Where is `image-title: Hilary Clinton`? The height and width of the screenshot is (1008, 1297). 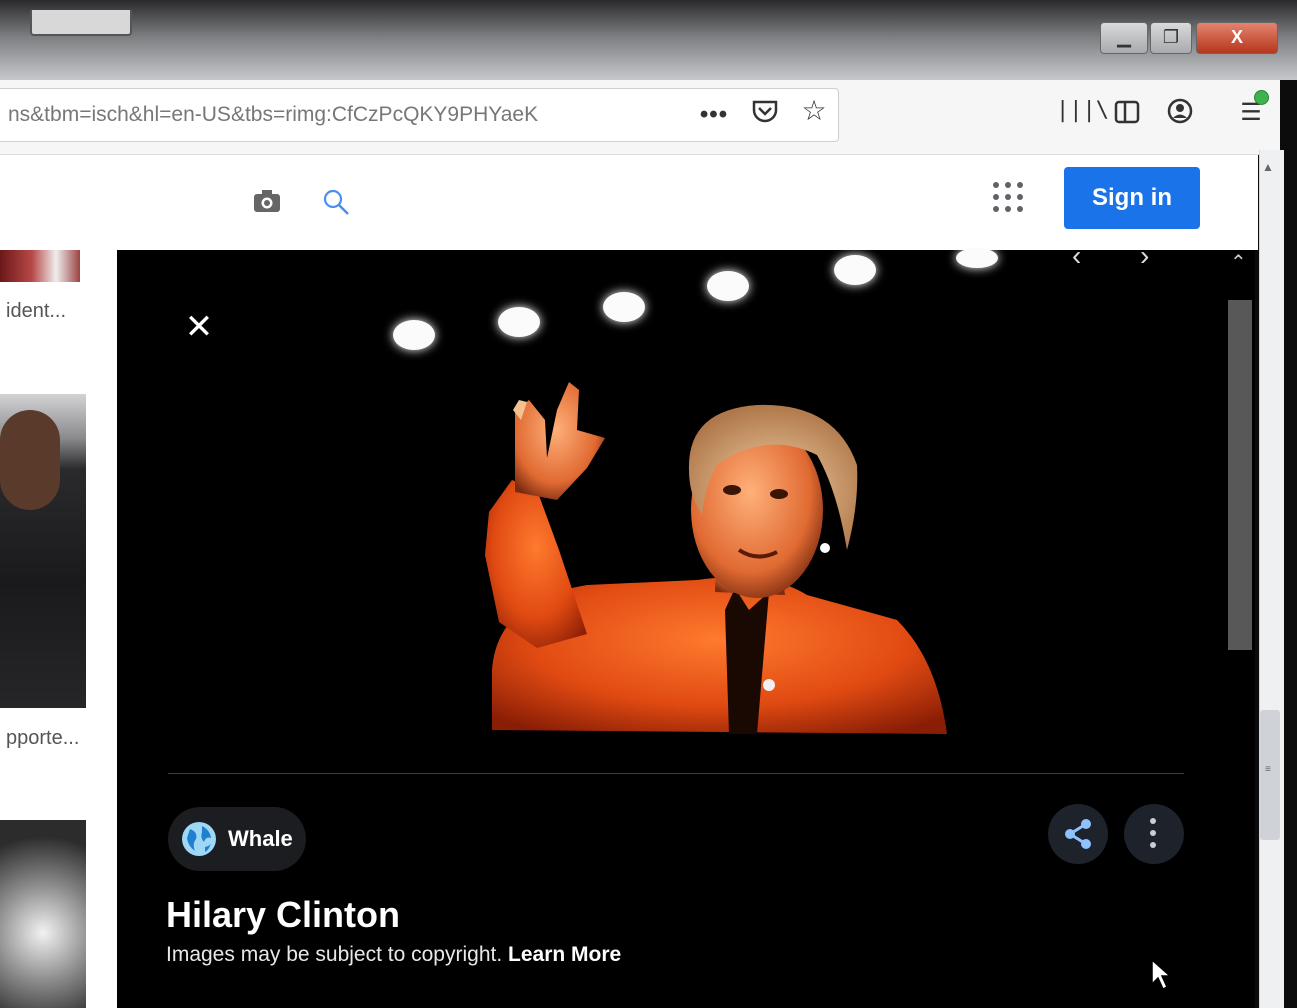
image-title: Hilary Clinton is located at coordinates (283, 915).